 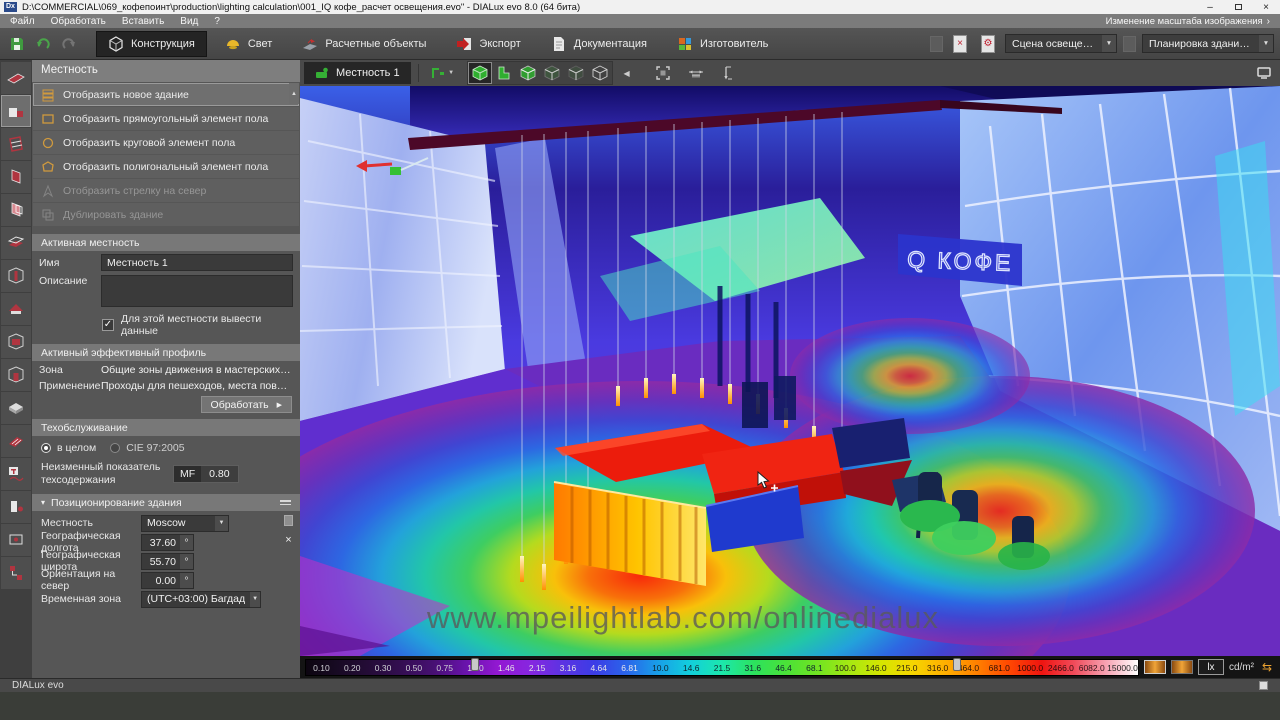 I want to click on scale-handle-low, so click(x=474, y=664).